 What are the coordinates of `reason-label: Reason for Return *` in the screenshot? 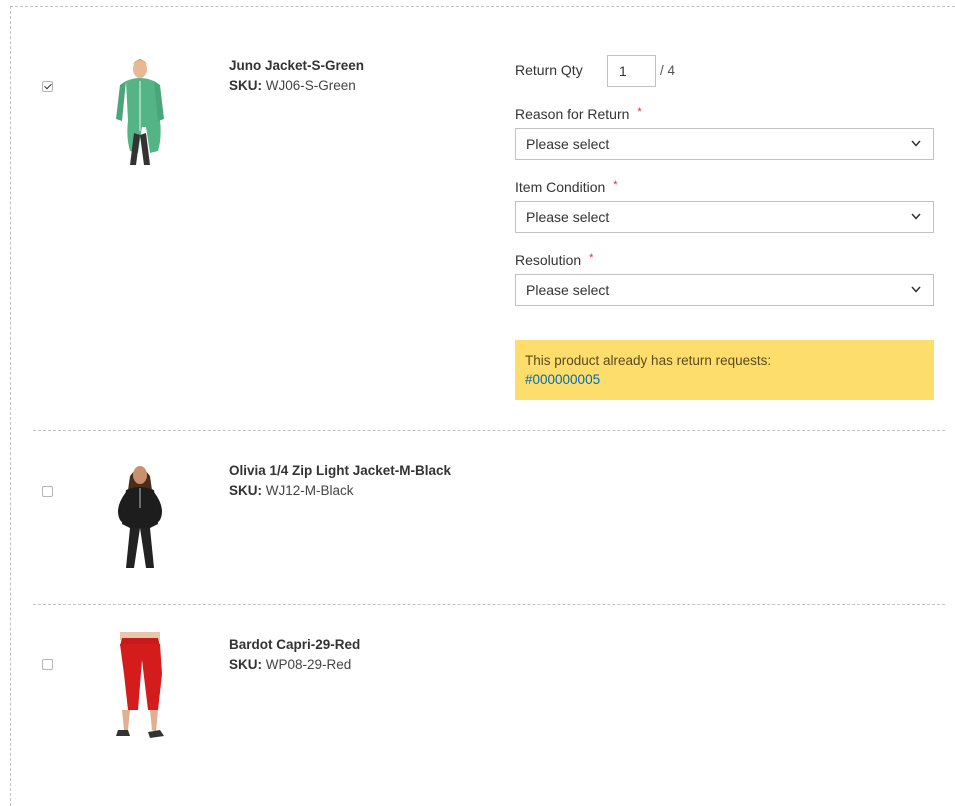 It's located at (578, 114).